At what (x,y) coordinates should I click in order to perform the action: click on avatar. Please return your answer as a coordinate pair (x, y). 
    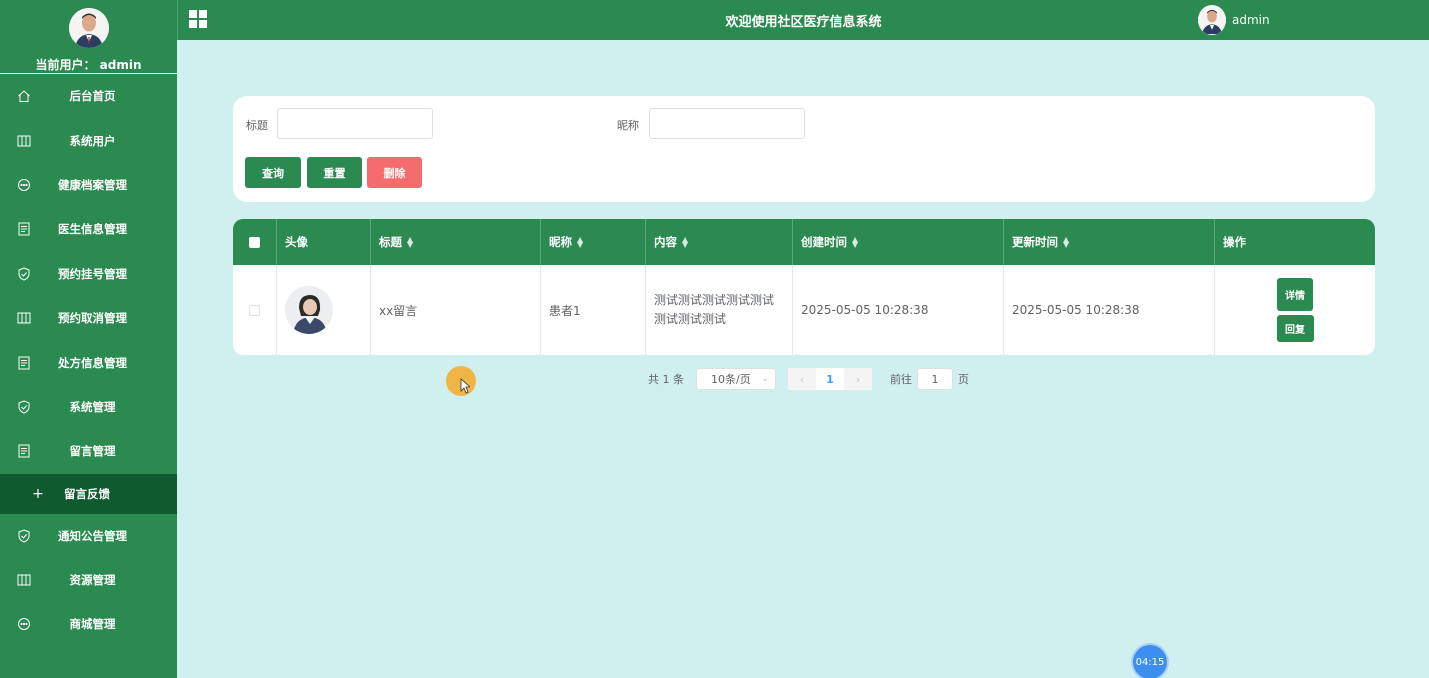
    Looking at the image, I should click on (1212, 20).